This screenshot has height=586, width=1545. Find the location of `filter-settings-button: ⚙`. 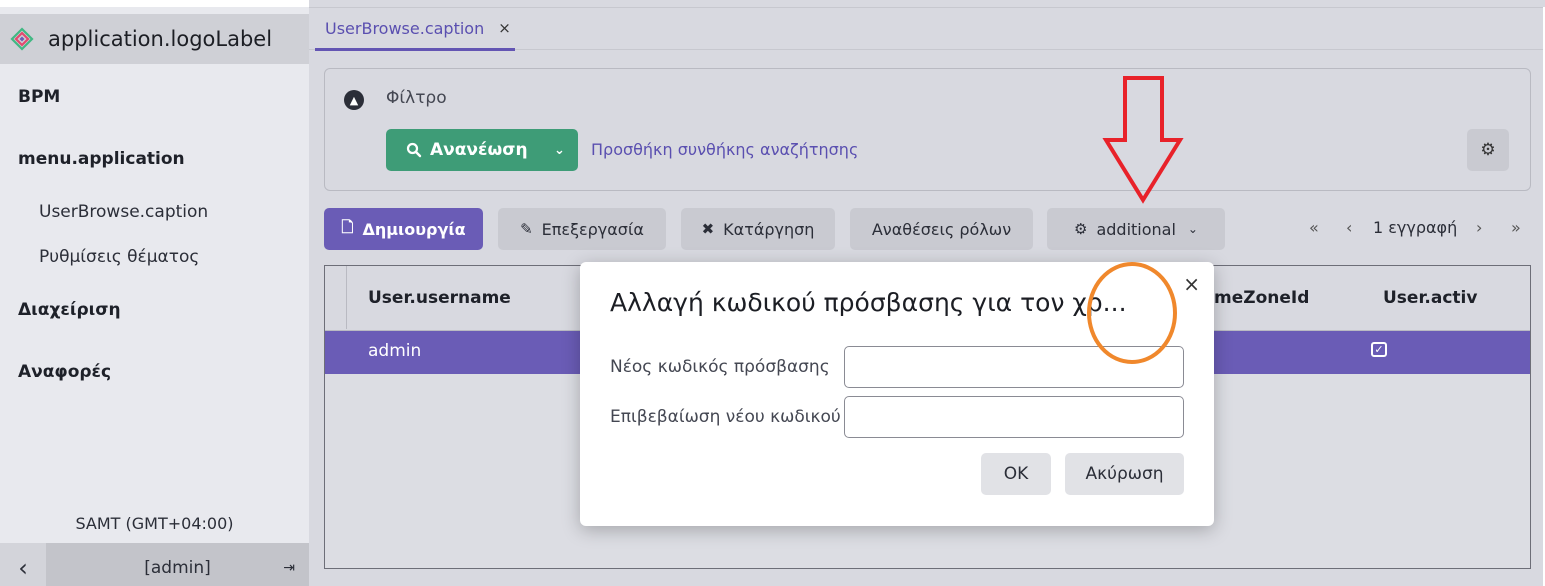

filter-settings-button: ⚙ is located at coordinates (1488, 150).